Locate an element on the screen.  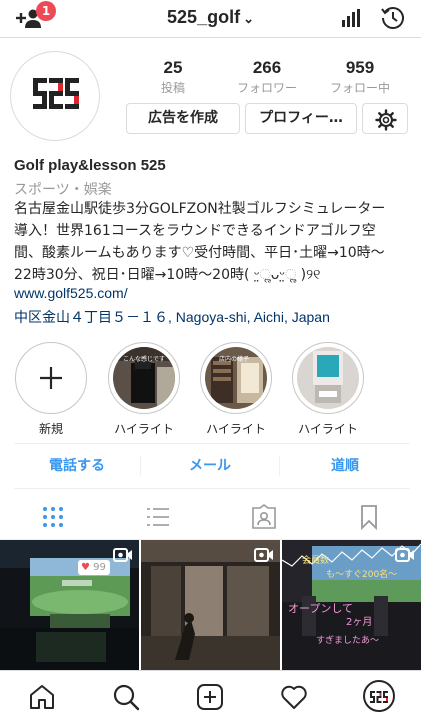
post-thumbnail is located at coordinates (210, 605).